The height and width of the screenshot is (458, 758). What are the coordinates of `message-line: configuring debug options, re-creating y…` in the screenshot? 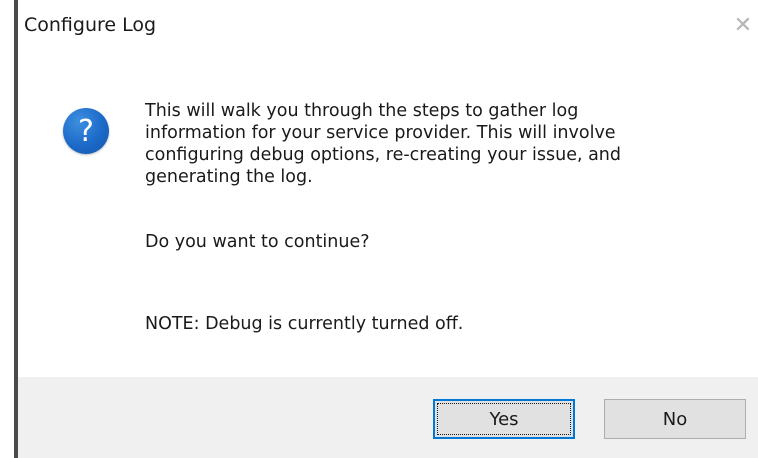 It's located at (383, 155).